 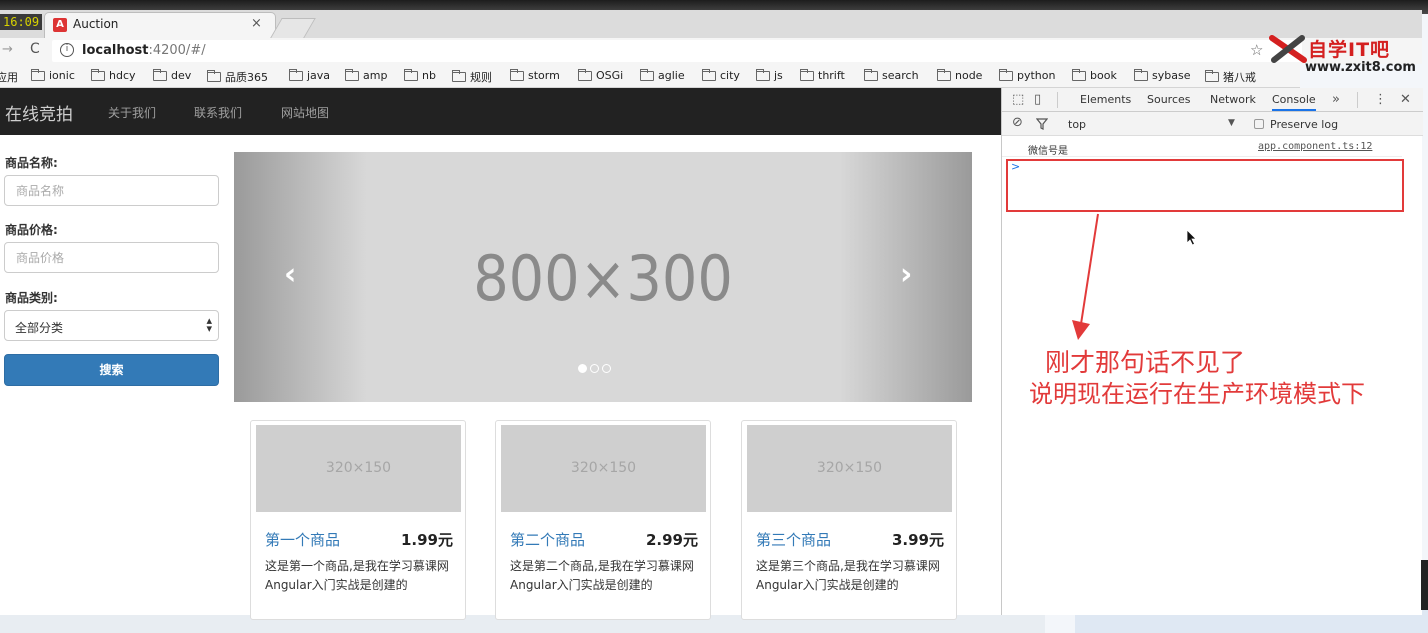 What do you see at coordinates (305, 112) in the screenshot?
I see `nav-link-sitemap: 网站地图` at bounding box center [305, 112].